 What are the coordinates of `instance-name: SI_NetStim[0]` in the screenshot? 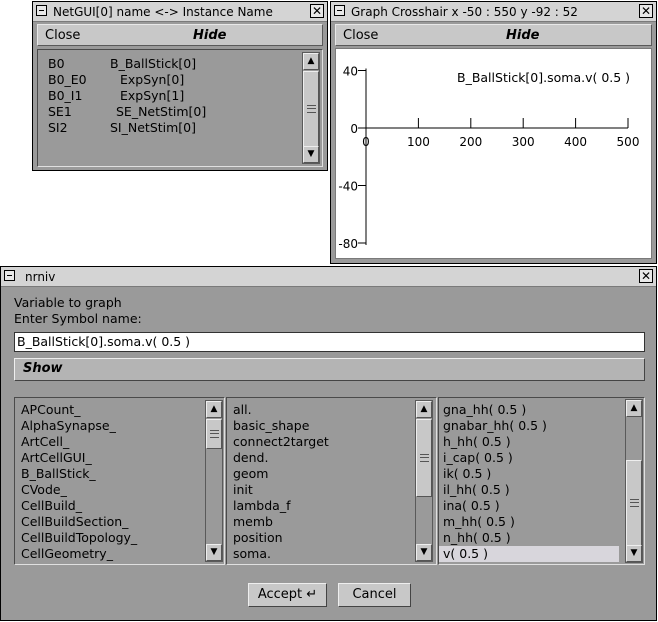 It's located at (153, 127).